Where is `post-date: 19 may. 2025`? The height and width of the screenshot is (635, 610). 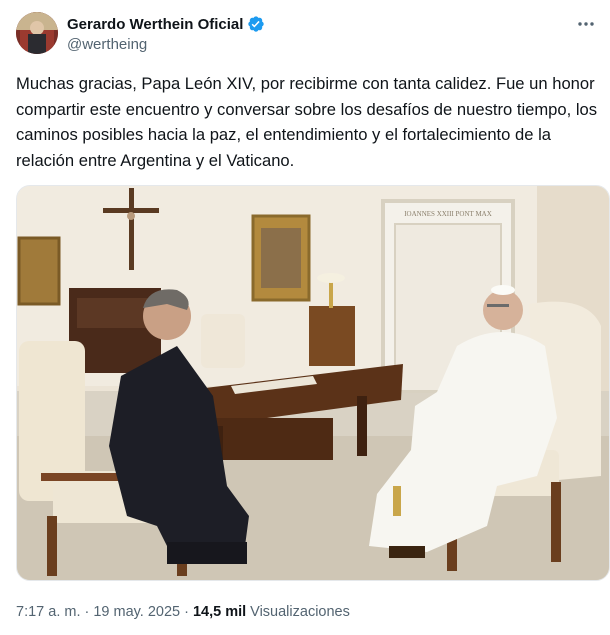
post-date: 19 may. 2025 is located at coordinates (136, 612).